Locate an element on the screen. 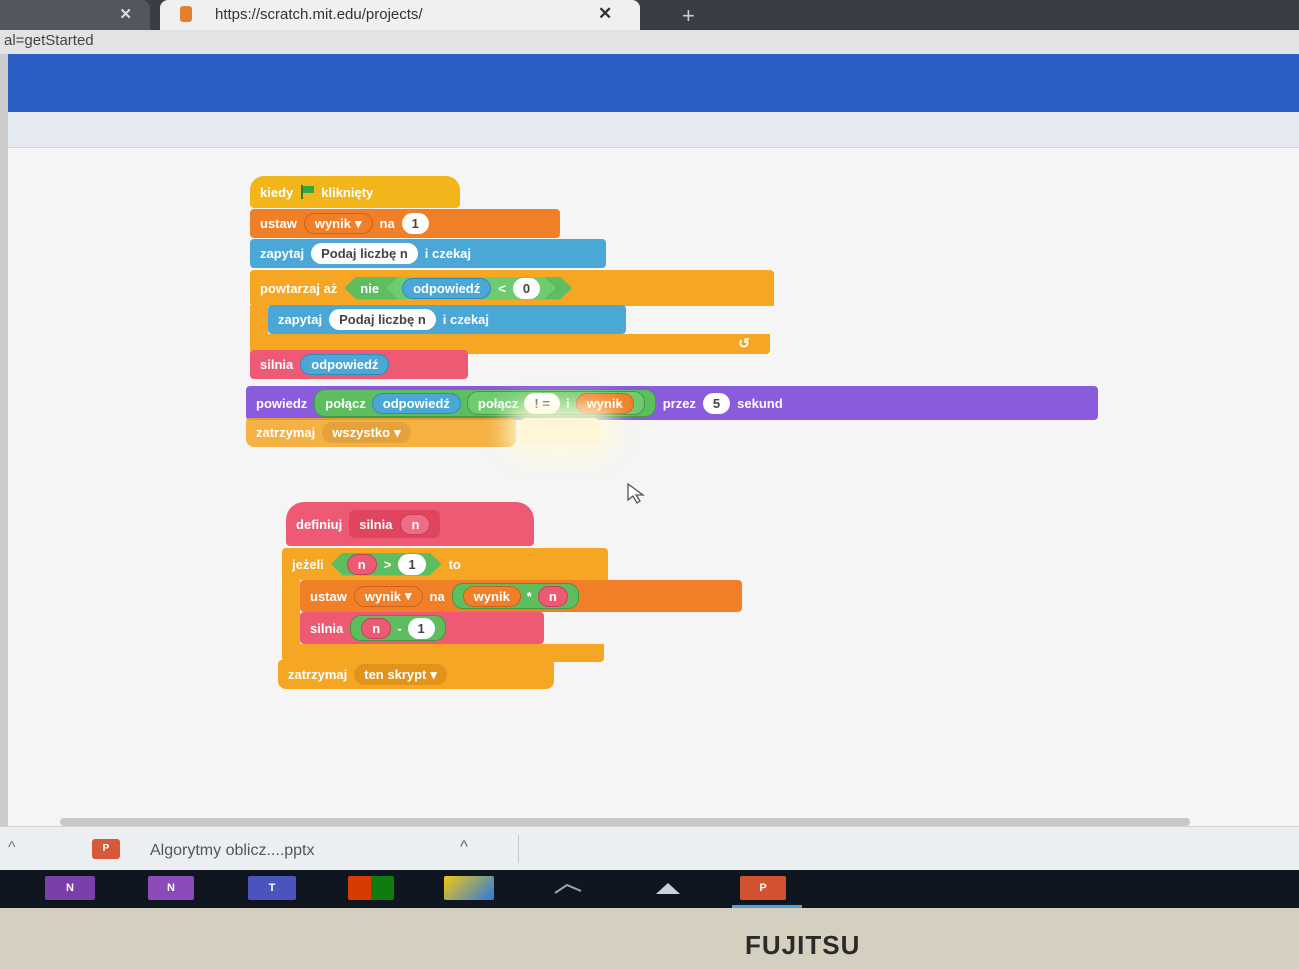 The height and width of the screenshot is (969, 1299). for-label: przez is located at coordinates (679, 403).